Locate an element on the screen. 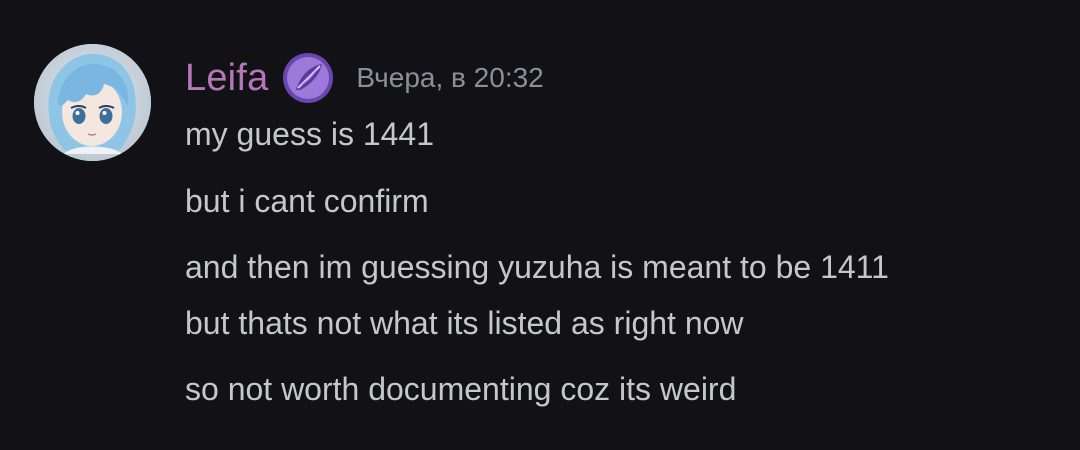 This screenshot has width=1080, height=450. message-header: Leifa Вчера, в 20:32 is located at coordinates (364, 78).